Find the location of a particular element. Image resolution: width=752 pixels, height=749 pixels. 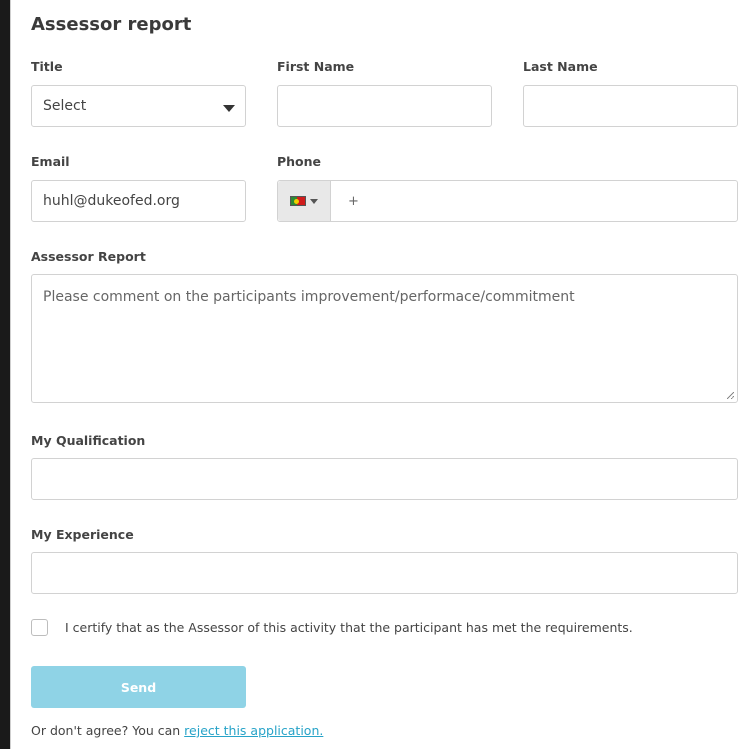

email-input: huhl@dukeofed.org is located at coordinates (138, 201).